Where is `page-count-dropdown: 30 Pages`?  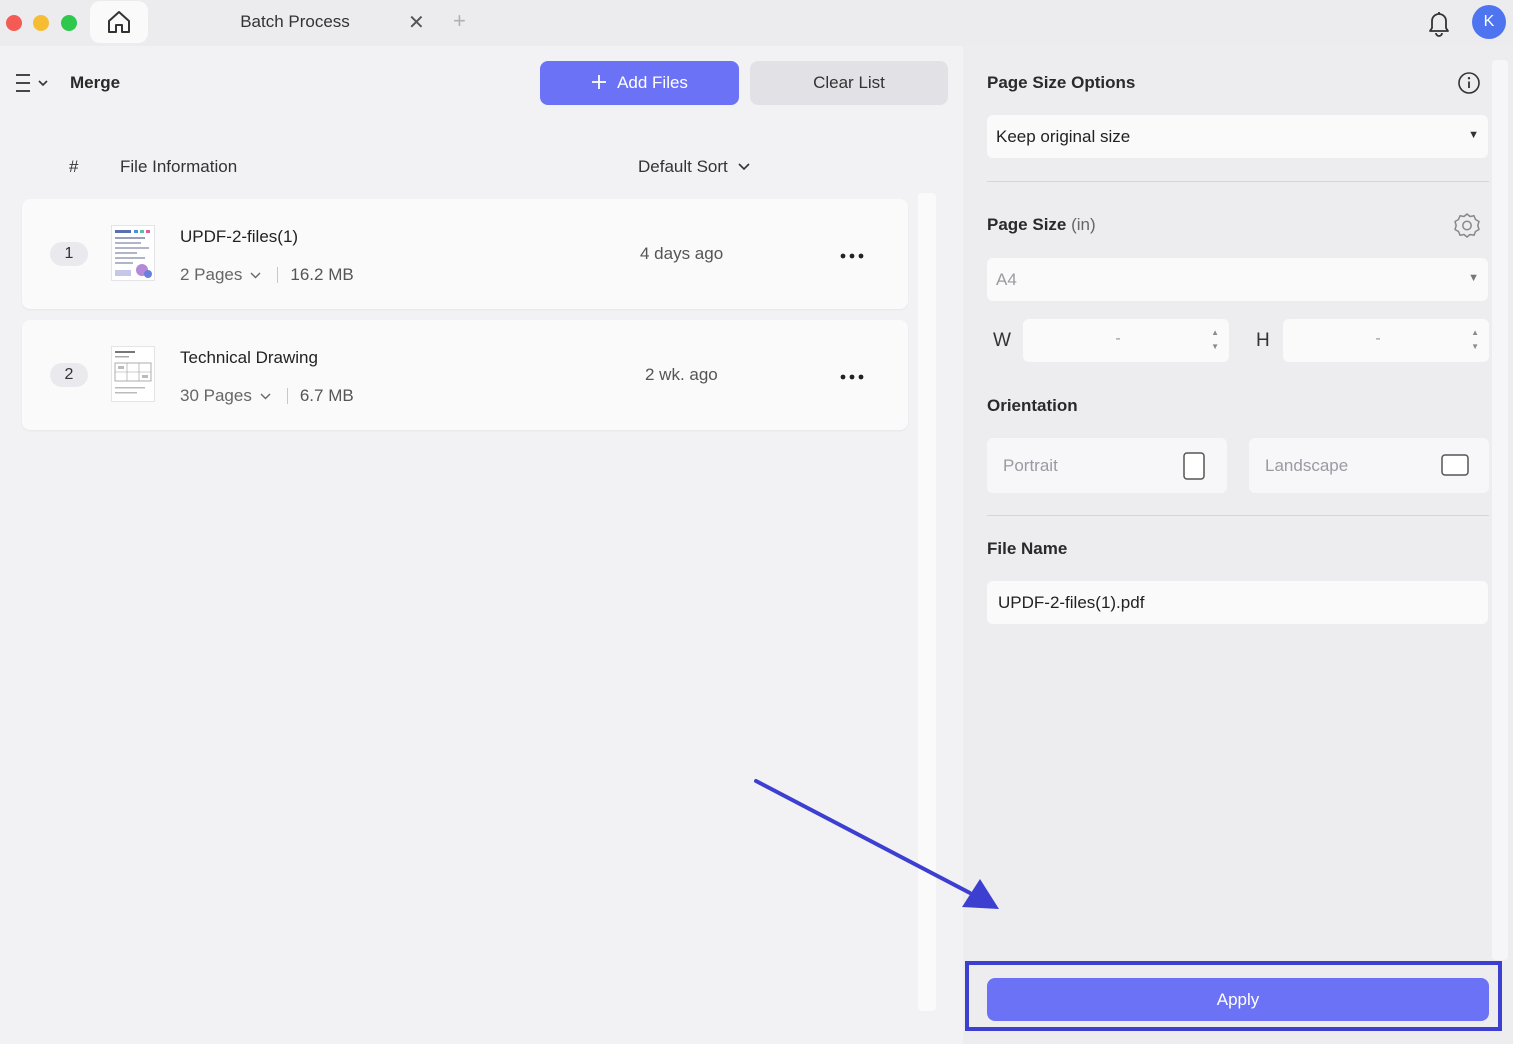 page-count-dropdown: 30 Pages is located at coordinates (225, 396).